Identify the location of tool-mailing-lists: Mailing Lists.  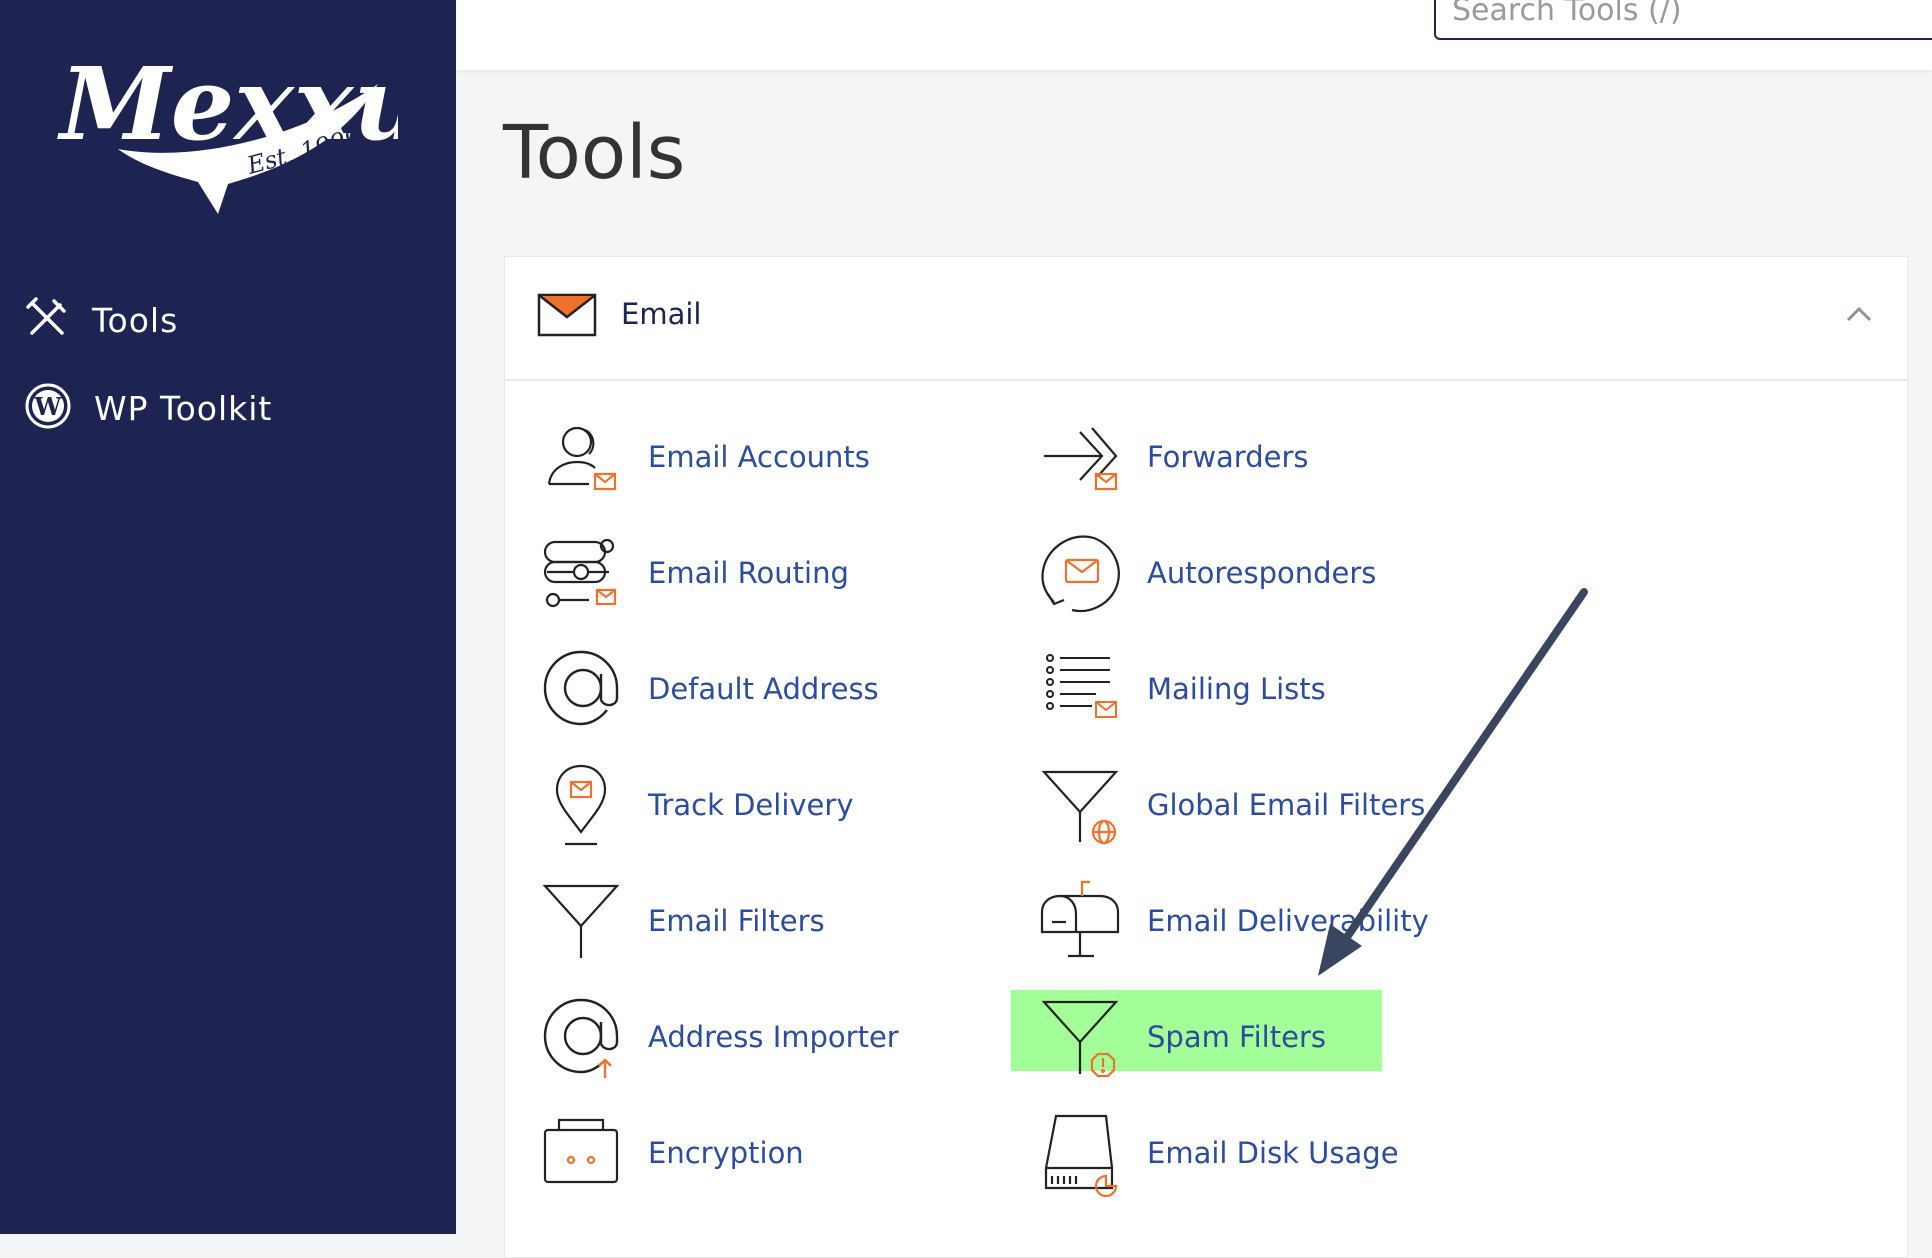
(1181, 689).